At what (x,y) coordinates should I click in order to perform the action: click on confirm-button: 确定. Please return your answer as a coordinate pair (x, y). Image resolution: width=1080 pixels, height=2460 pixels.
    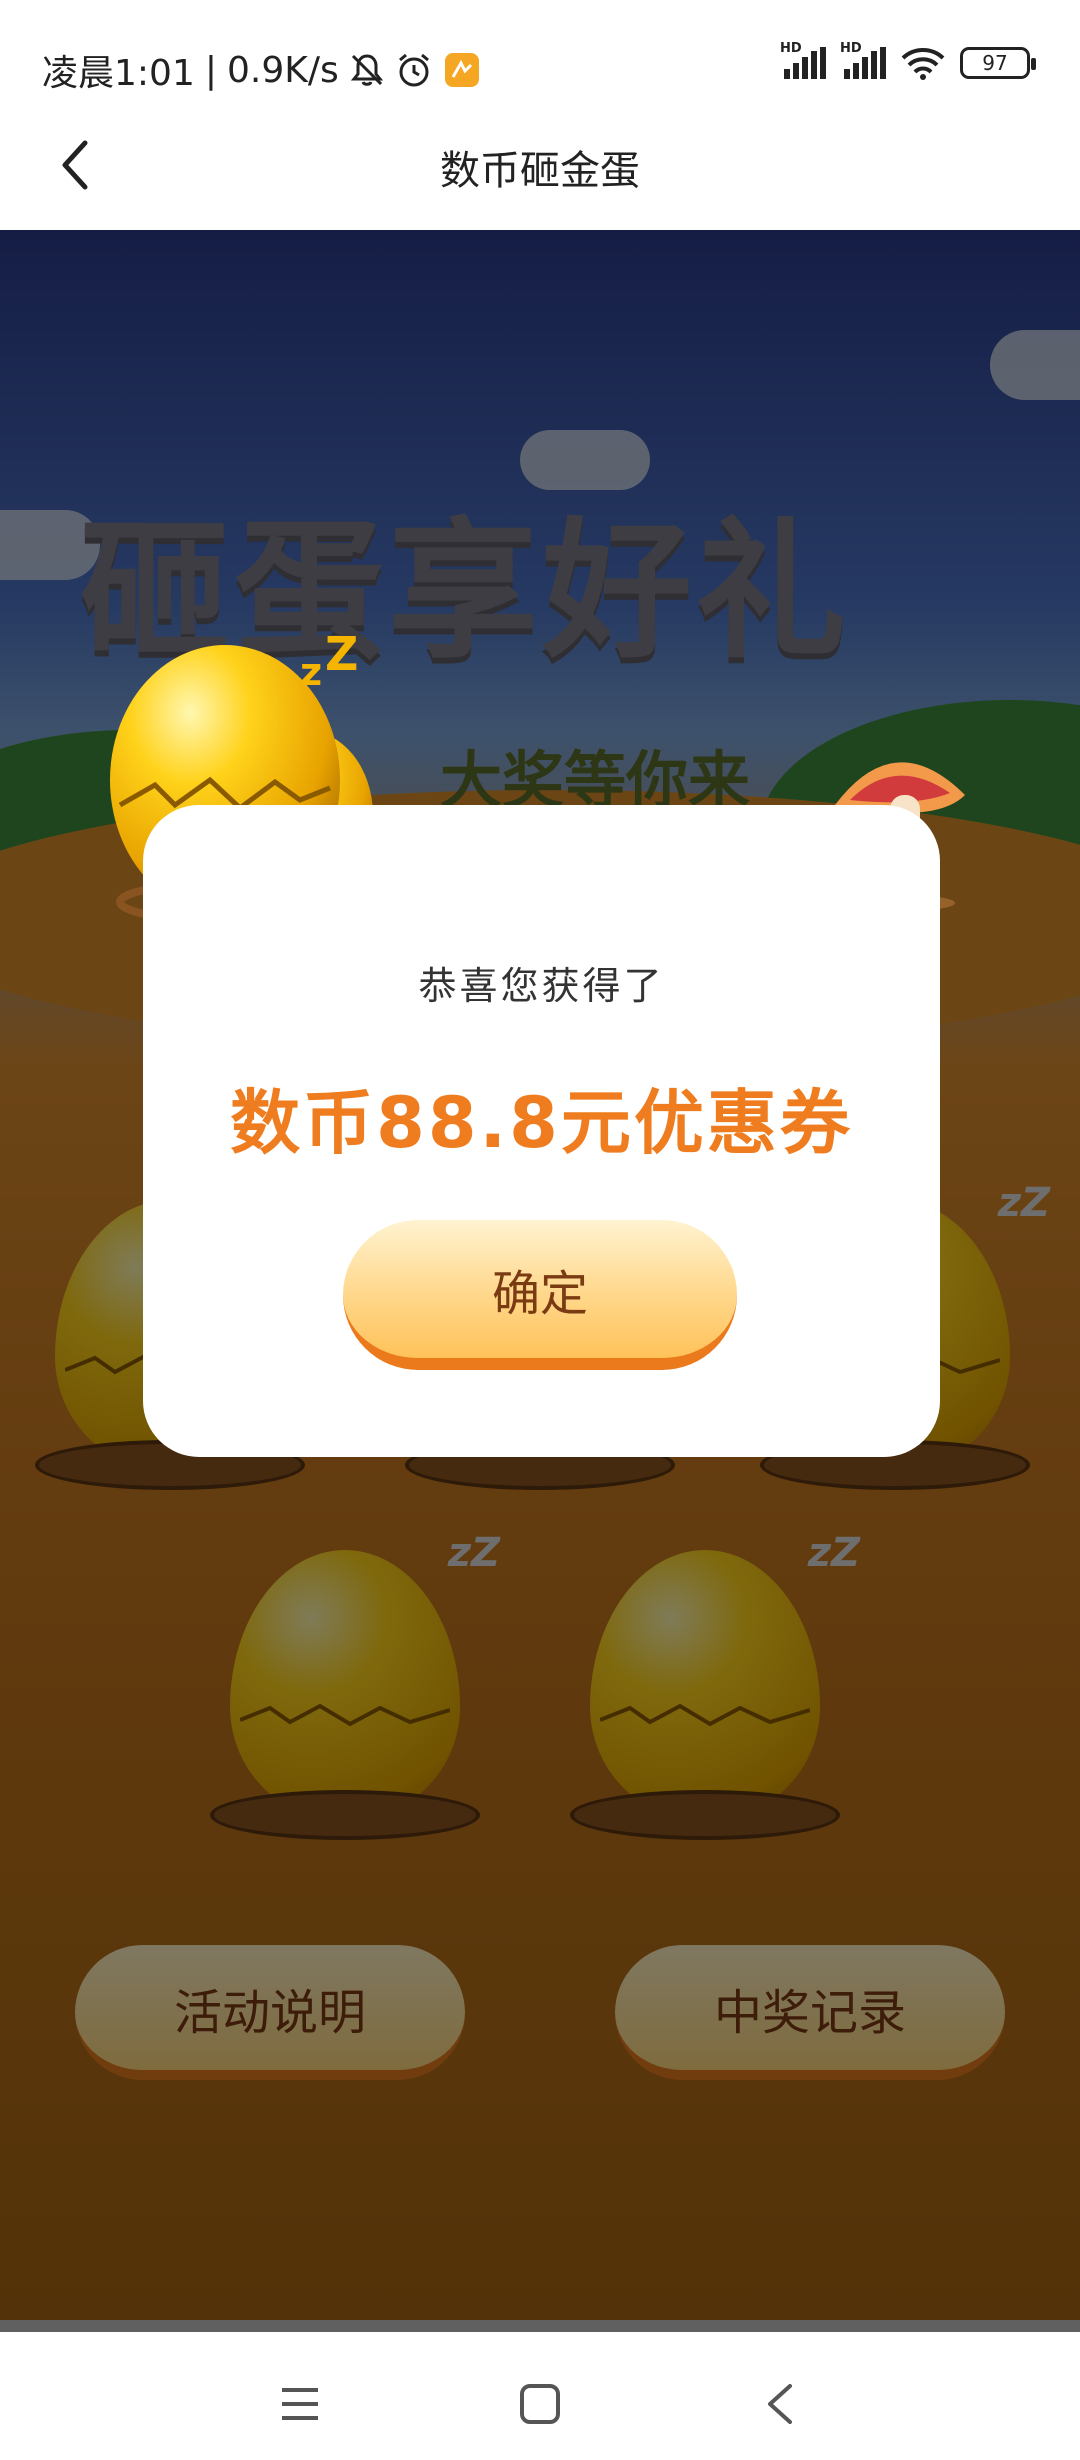
    Looking at the image, I should click on (540, 1295).